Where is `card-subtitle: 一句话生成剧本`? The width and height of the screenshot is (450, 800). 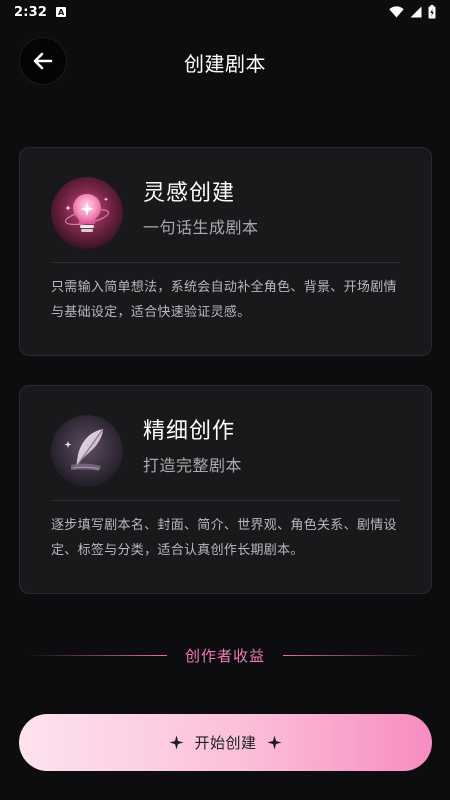
card-subtitle: 一句话生成剧本 is located at coordinates (201, 227).